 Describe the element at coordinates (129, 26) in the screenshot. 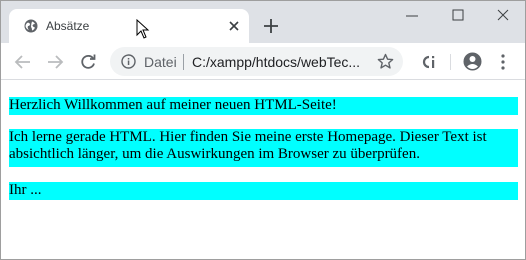

I see `tab-absaetze: Absätze` at that location.